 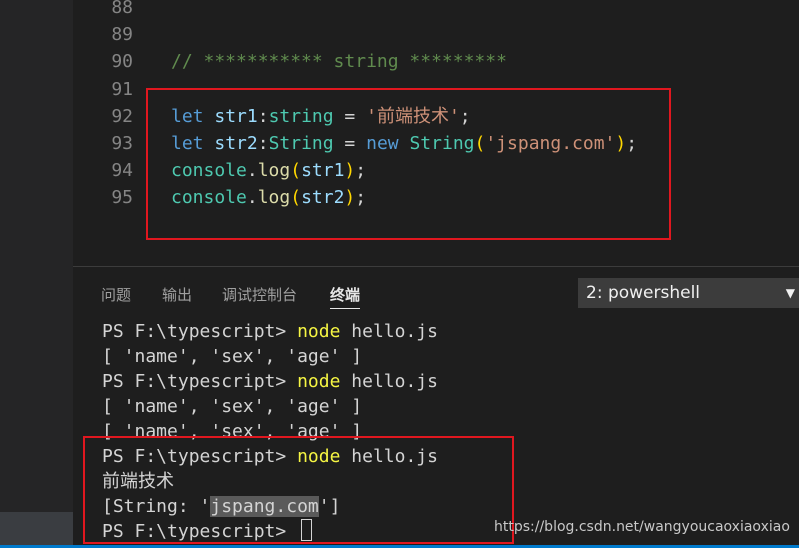 What do you see at coordinates (436, 34) in the screenshot?
I see `code-line: 89` at bounding box center [436, 34].